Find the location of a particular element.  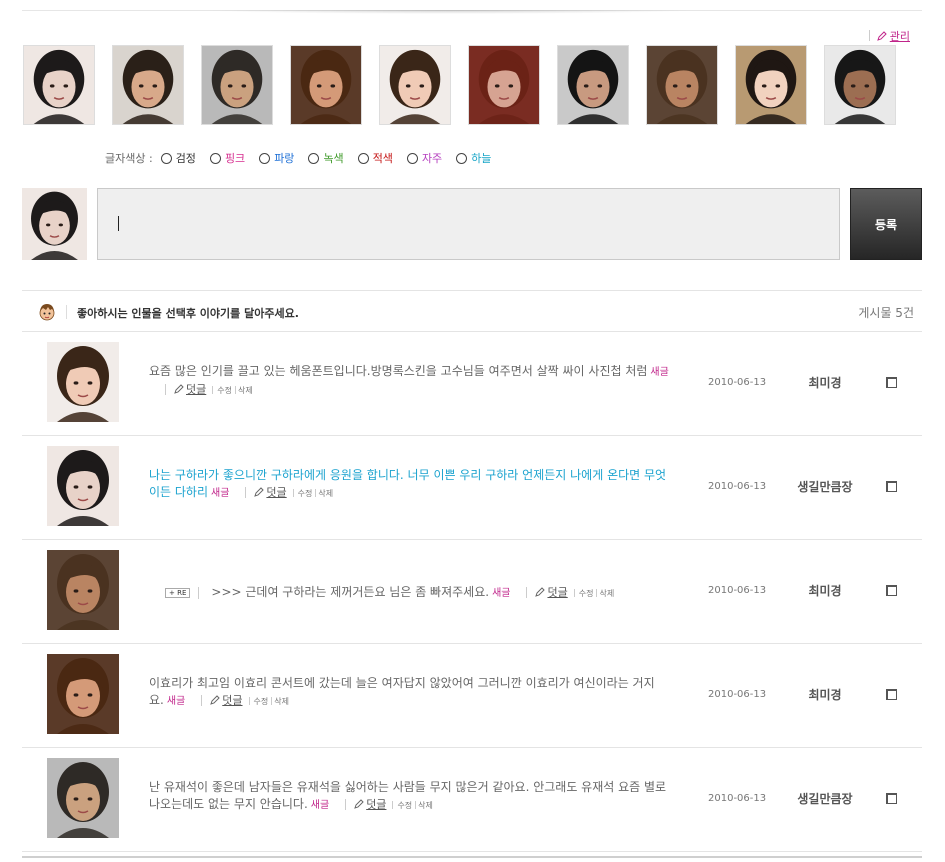

color-option: 검정 is located at coordinates (178, 158).